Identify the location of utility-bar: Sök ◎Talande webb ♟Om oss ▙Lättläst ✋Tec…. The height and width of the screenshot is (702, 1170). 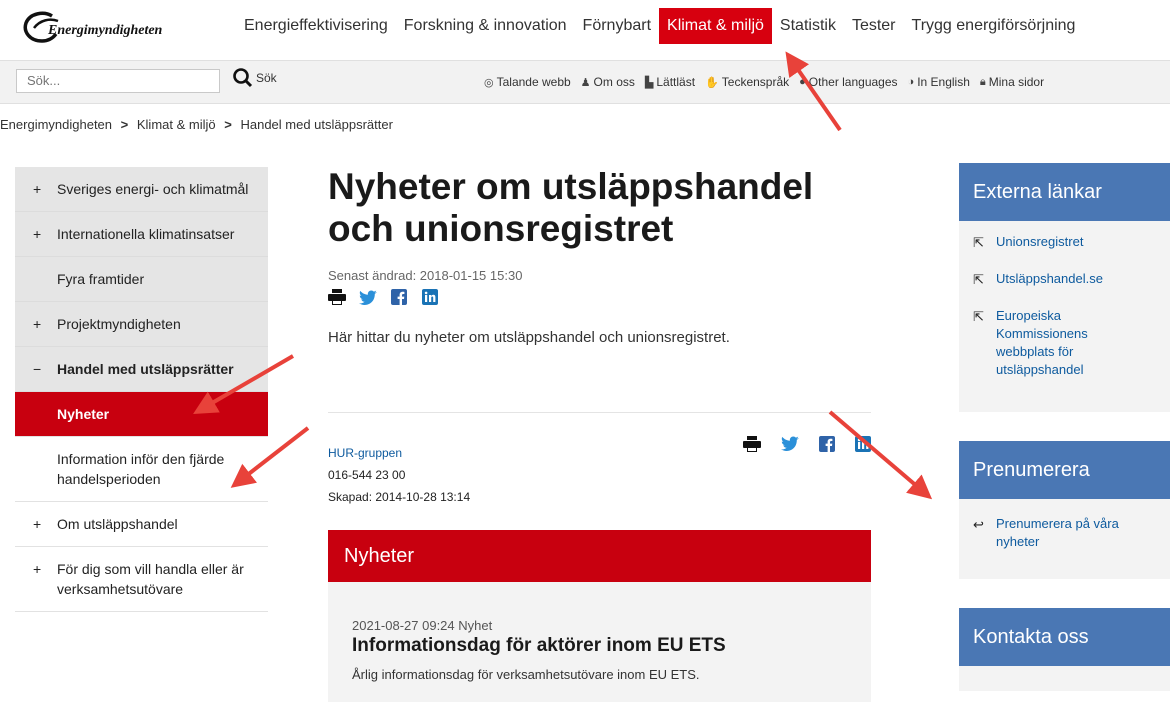
(585, 82).